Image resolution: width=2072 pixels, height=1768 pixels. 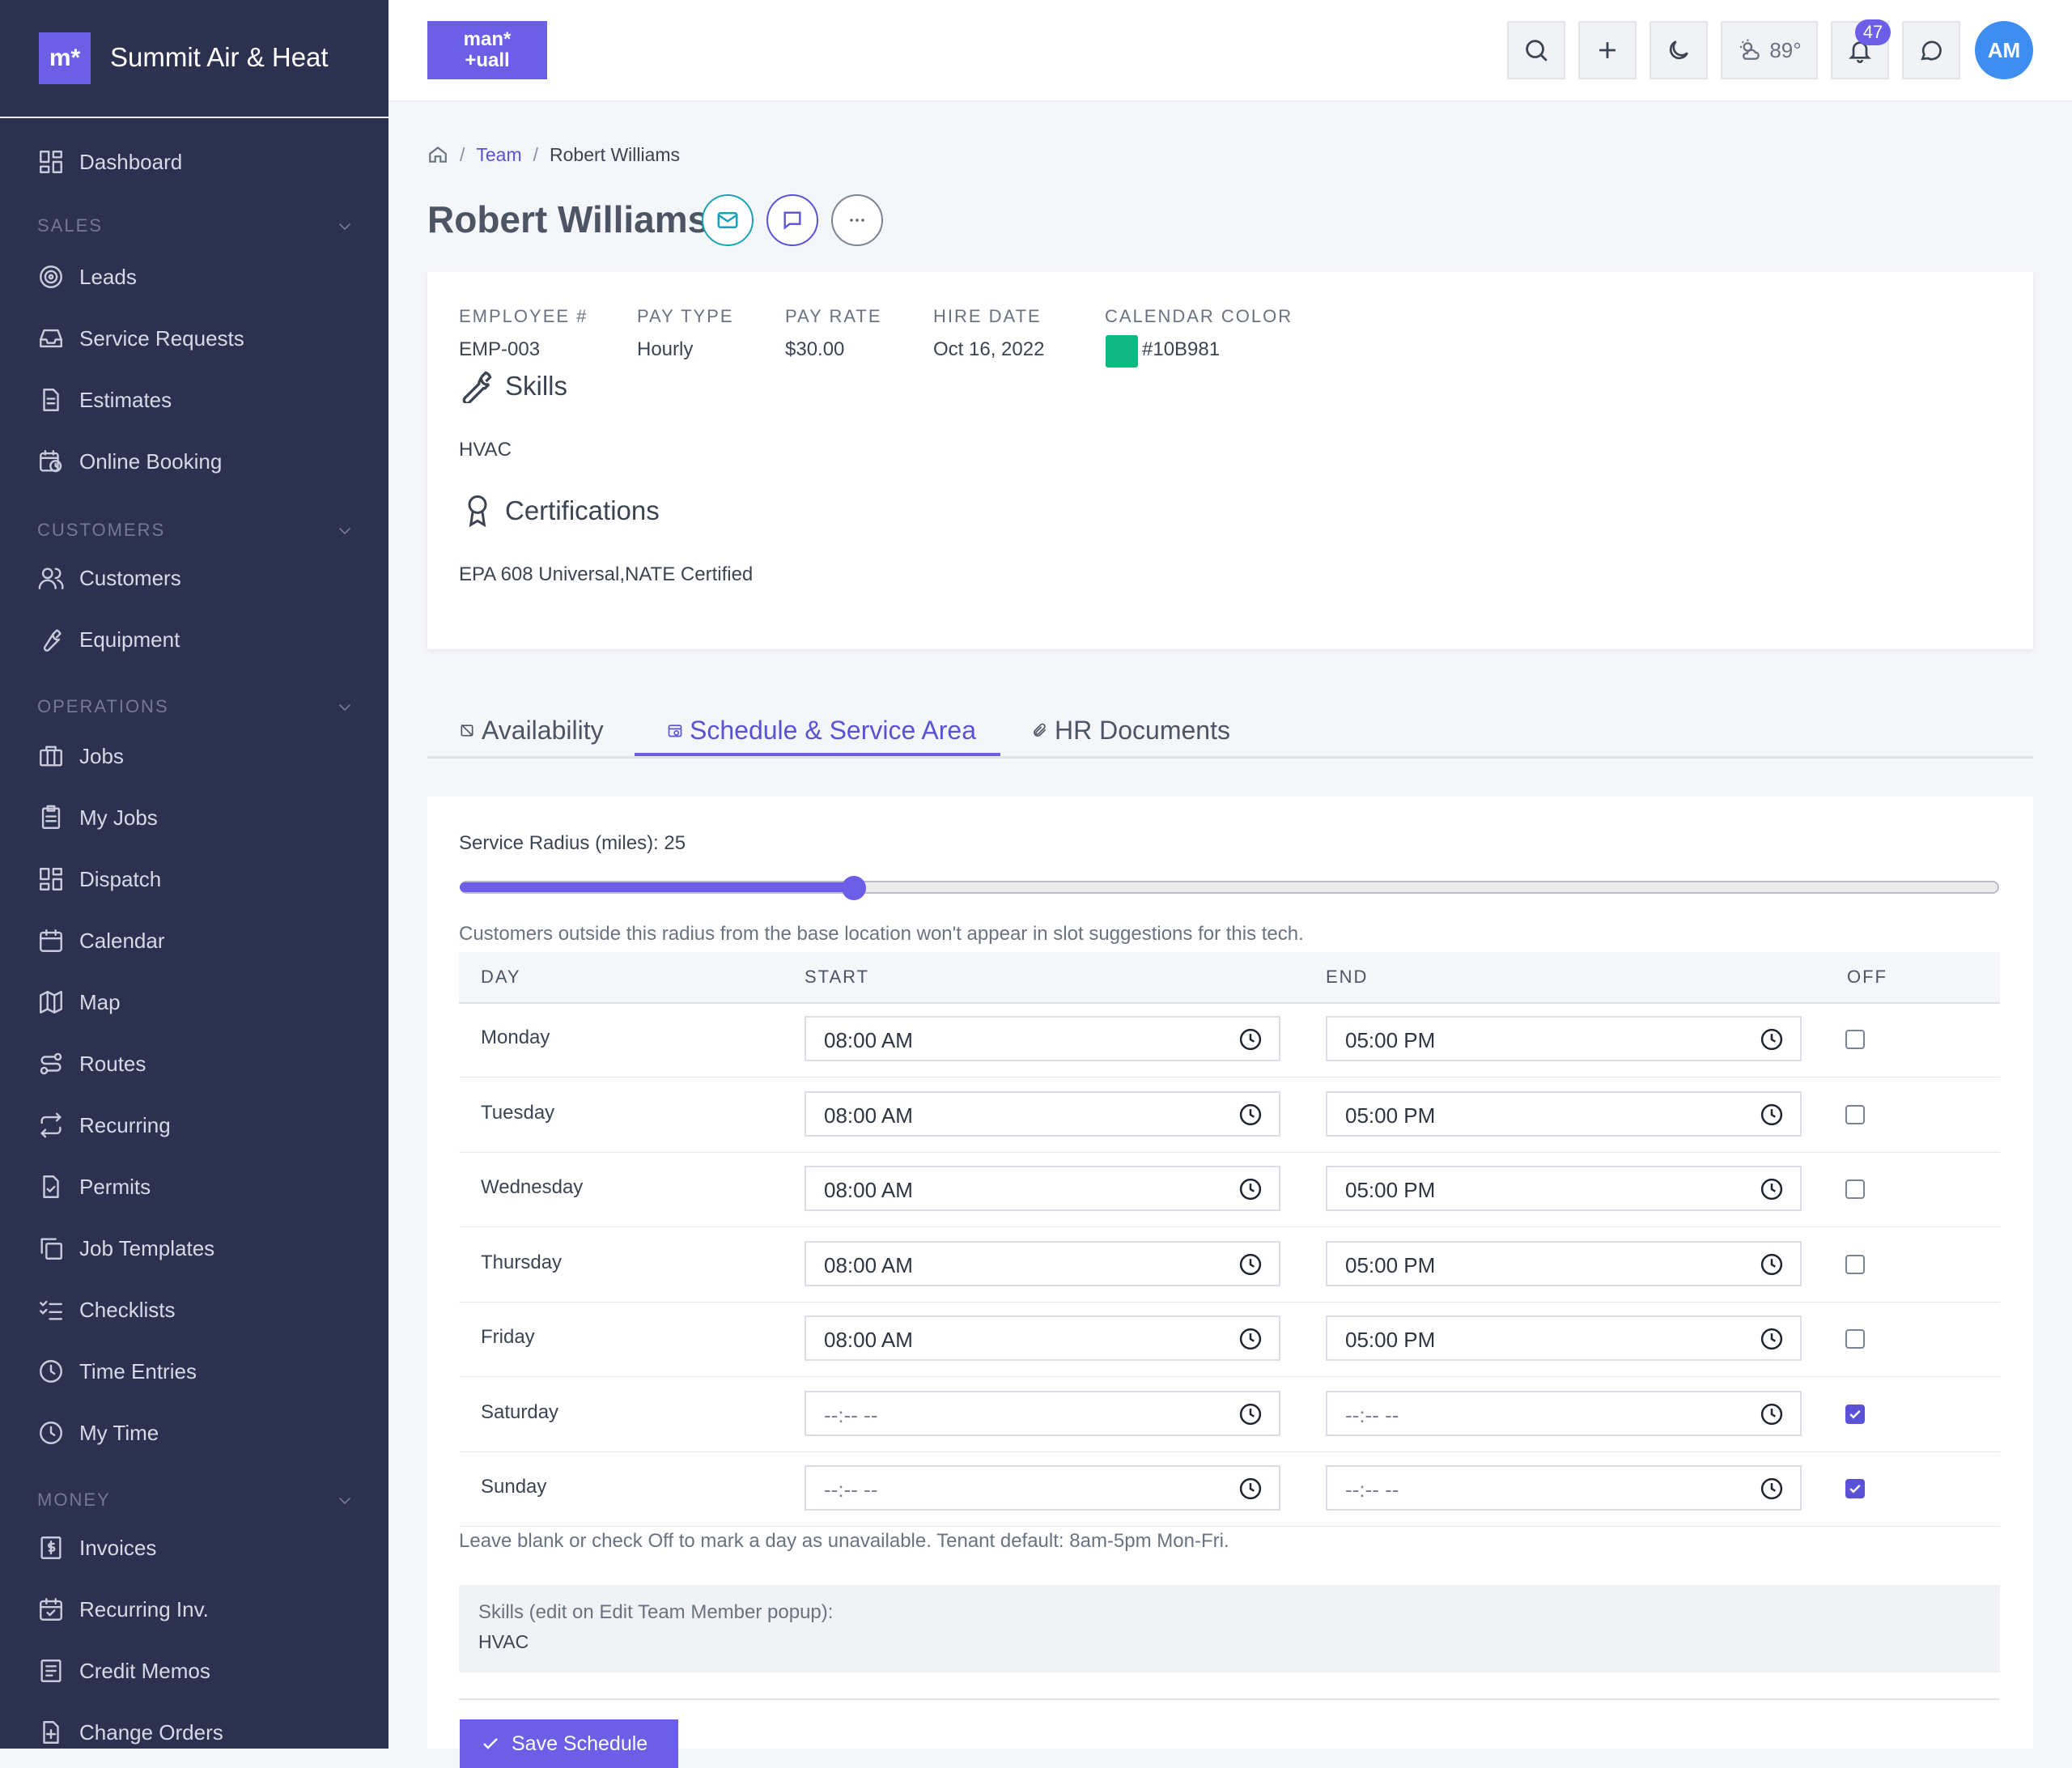 I want to click on app-logo-line1: man*, so click(x=487, y=39).